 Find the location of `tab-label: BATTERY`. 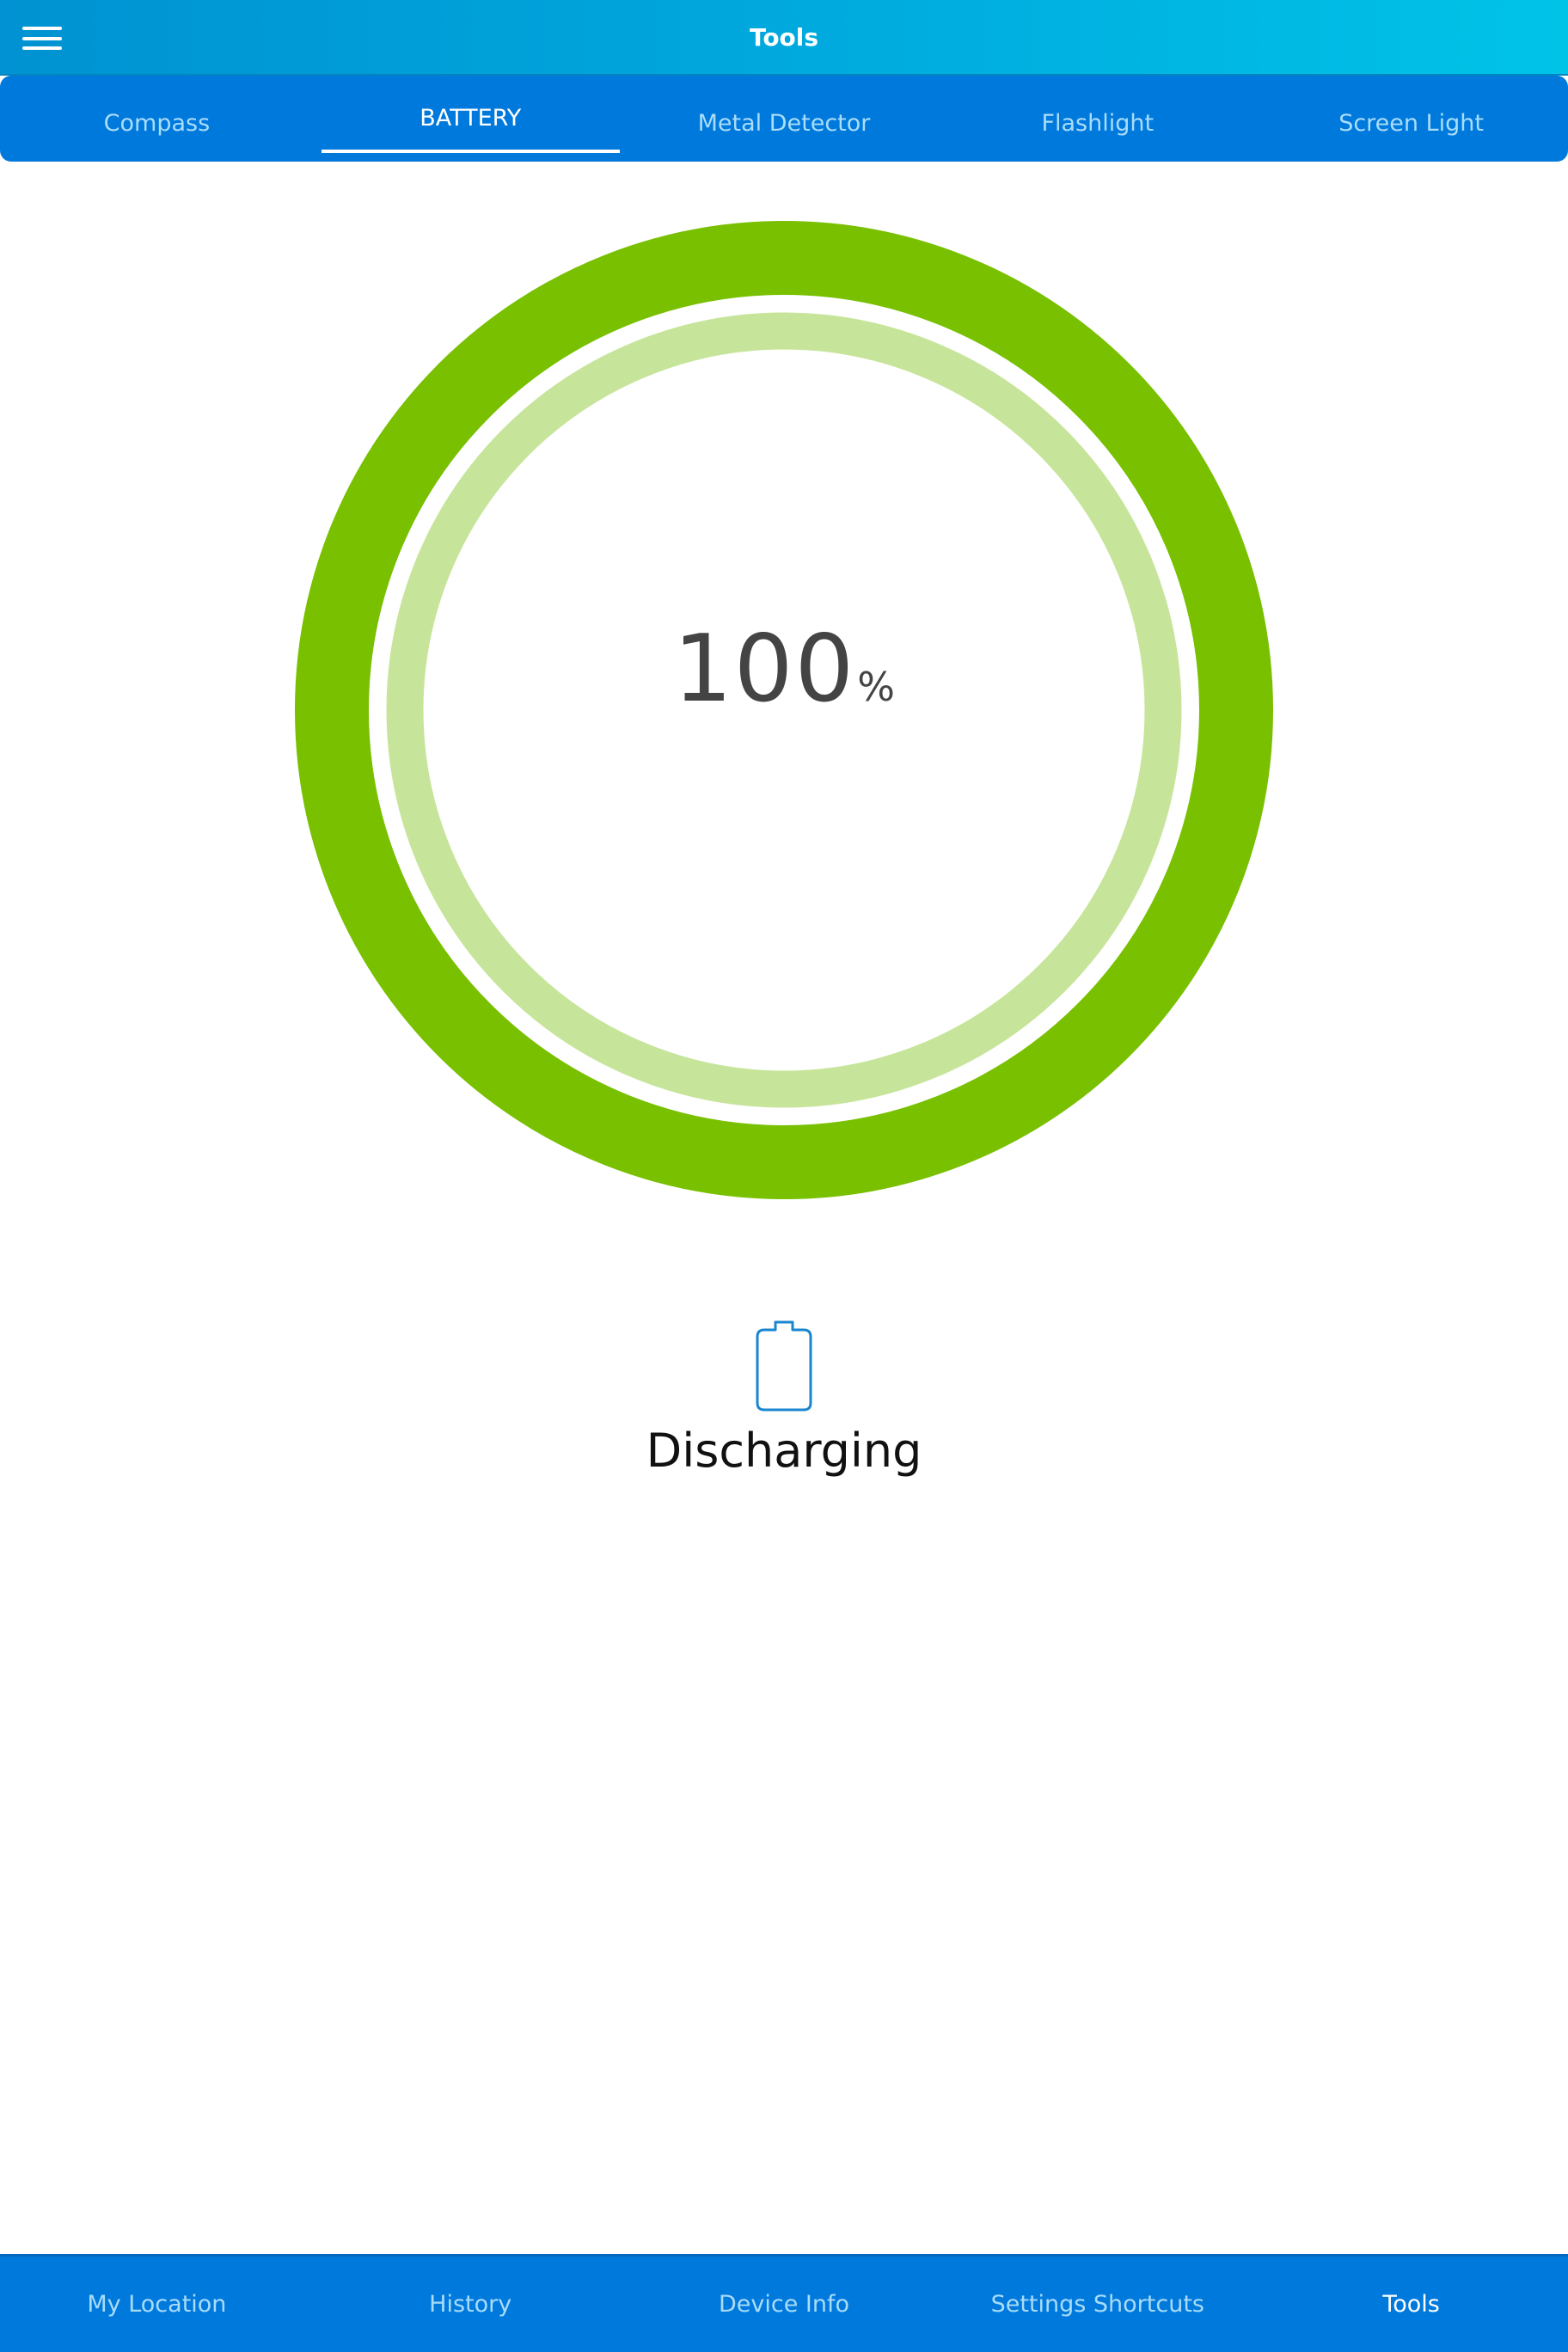

tab-label: BATTERY is located at coordinates (471, 118).